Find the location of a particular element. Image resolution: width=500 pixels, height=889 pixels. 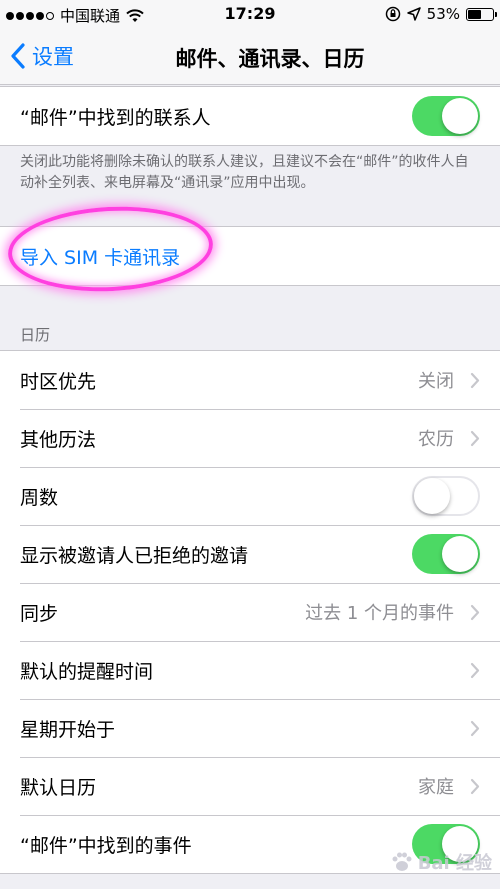

calendar-row-label: 同步 is located at coordinates (39, 613).